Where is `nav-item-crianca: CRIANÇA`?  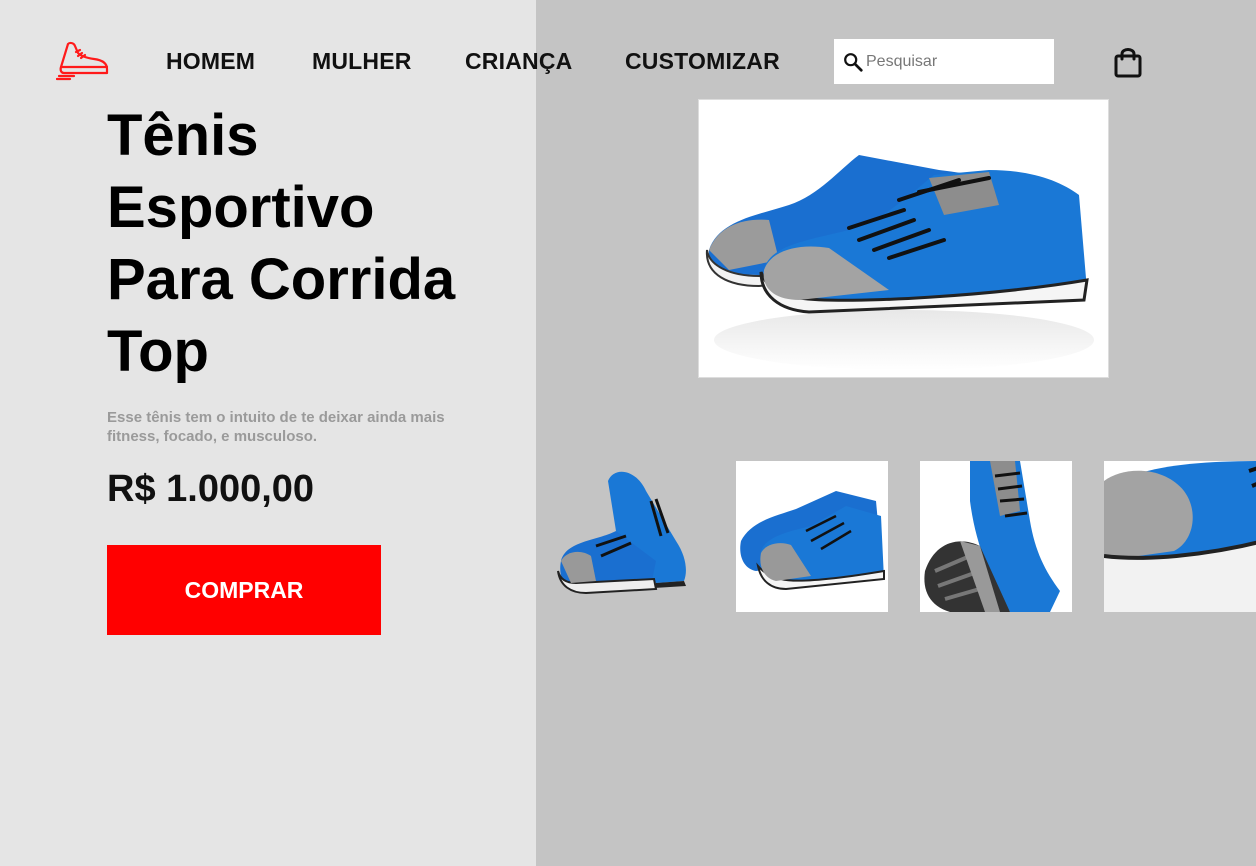 nav-item-crianca: CRIANÇA is located at coordinates (518, 61).